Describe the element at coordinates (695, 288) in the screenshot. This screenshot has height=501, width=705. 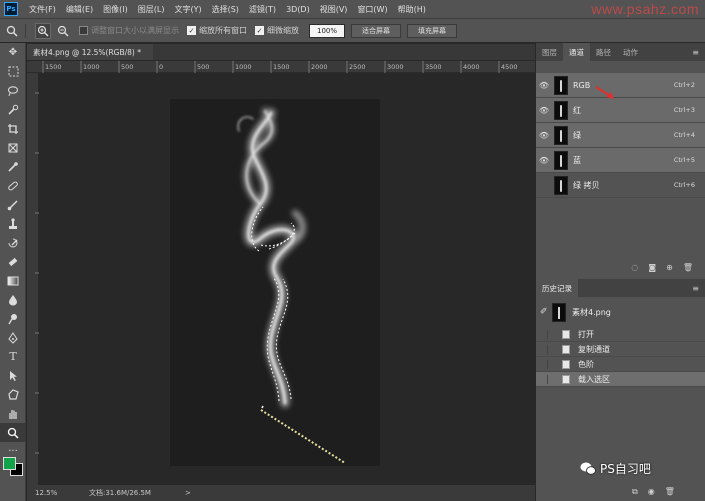
I see `history-menu-icon: ≡` at that location.